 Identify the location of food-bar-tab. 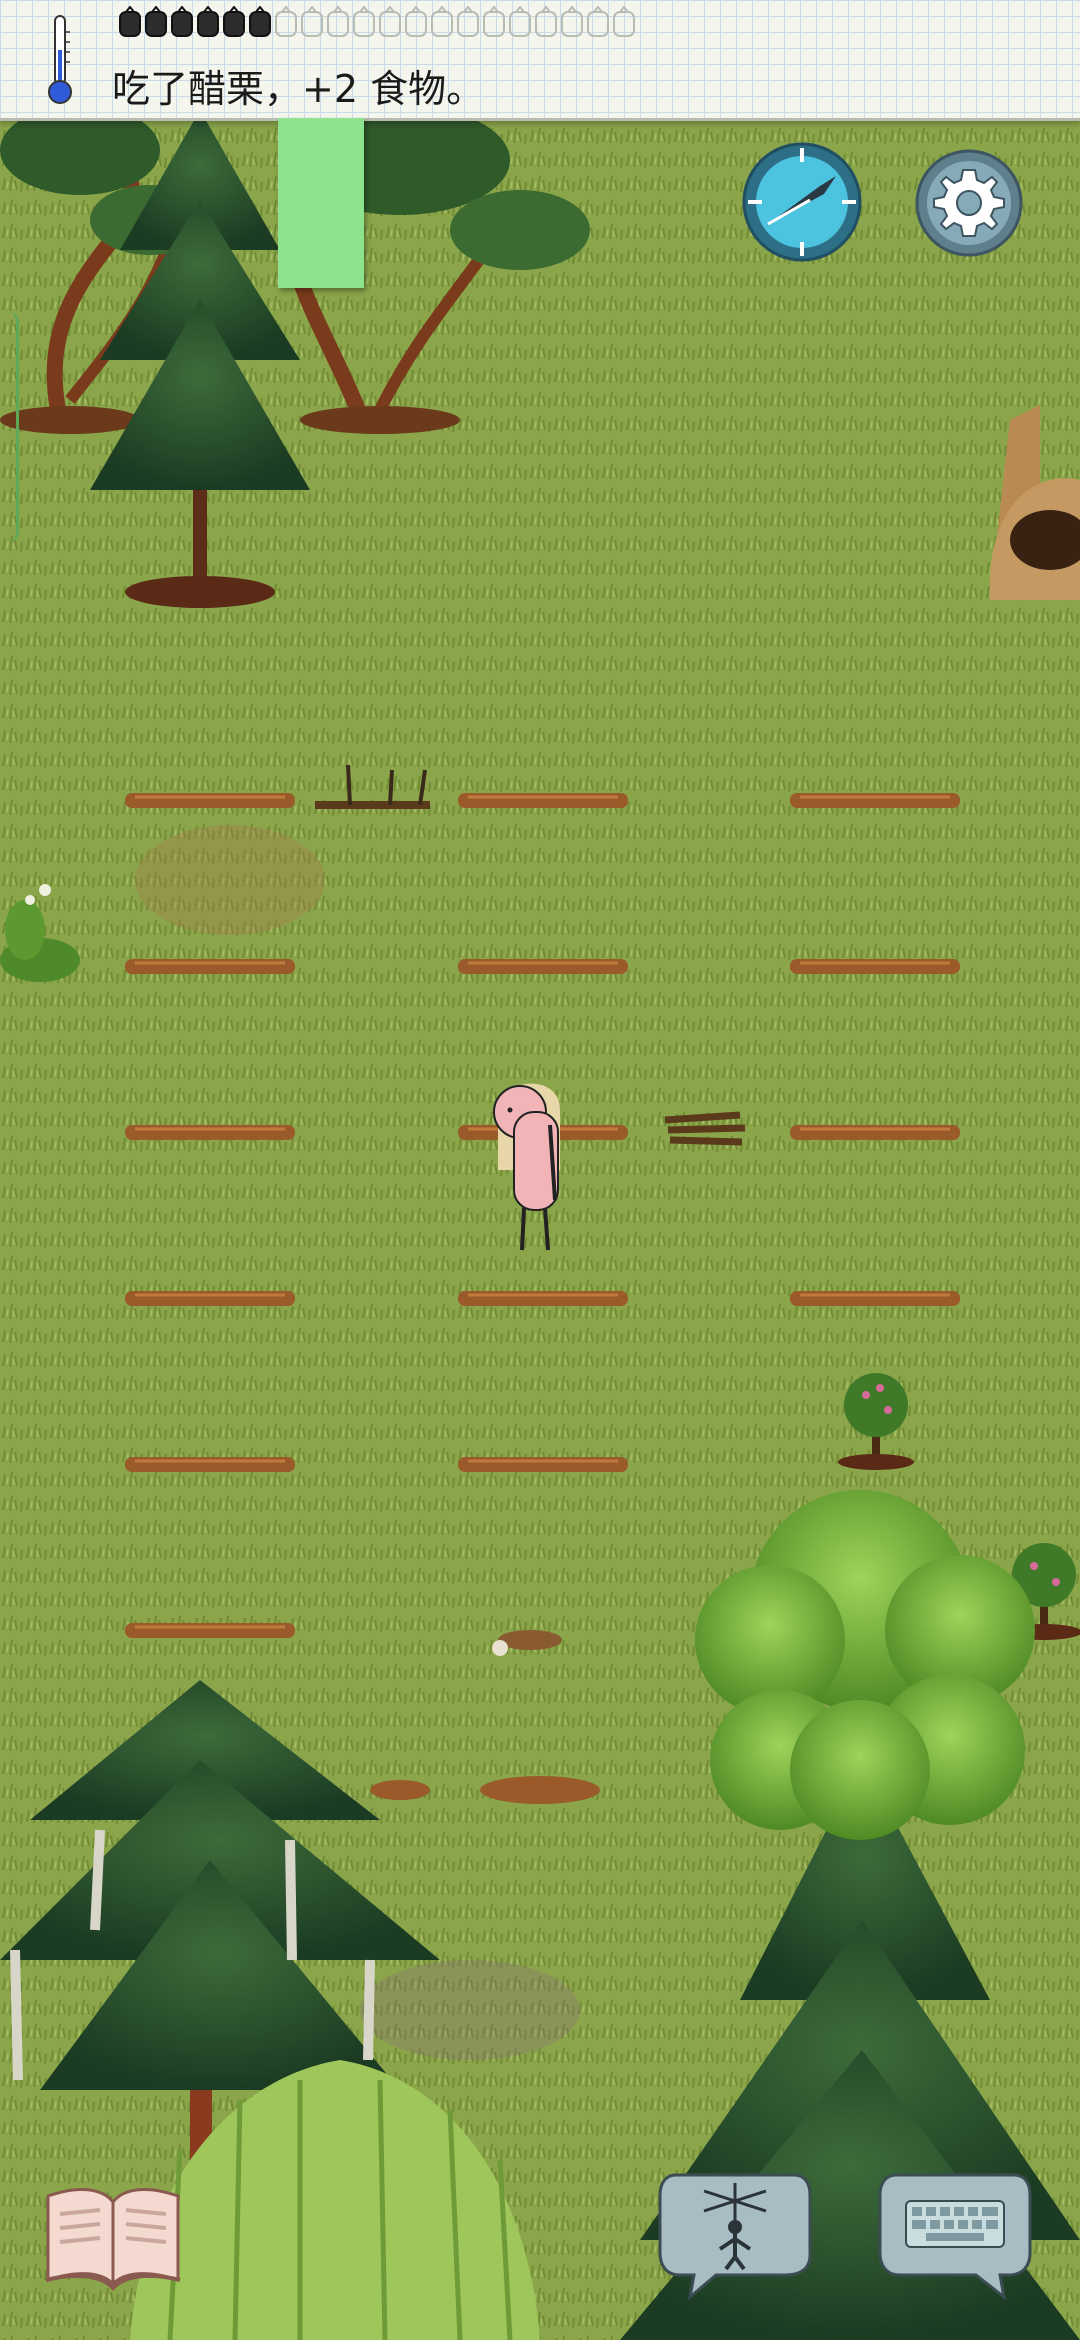
(321, 203).